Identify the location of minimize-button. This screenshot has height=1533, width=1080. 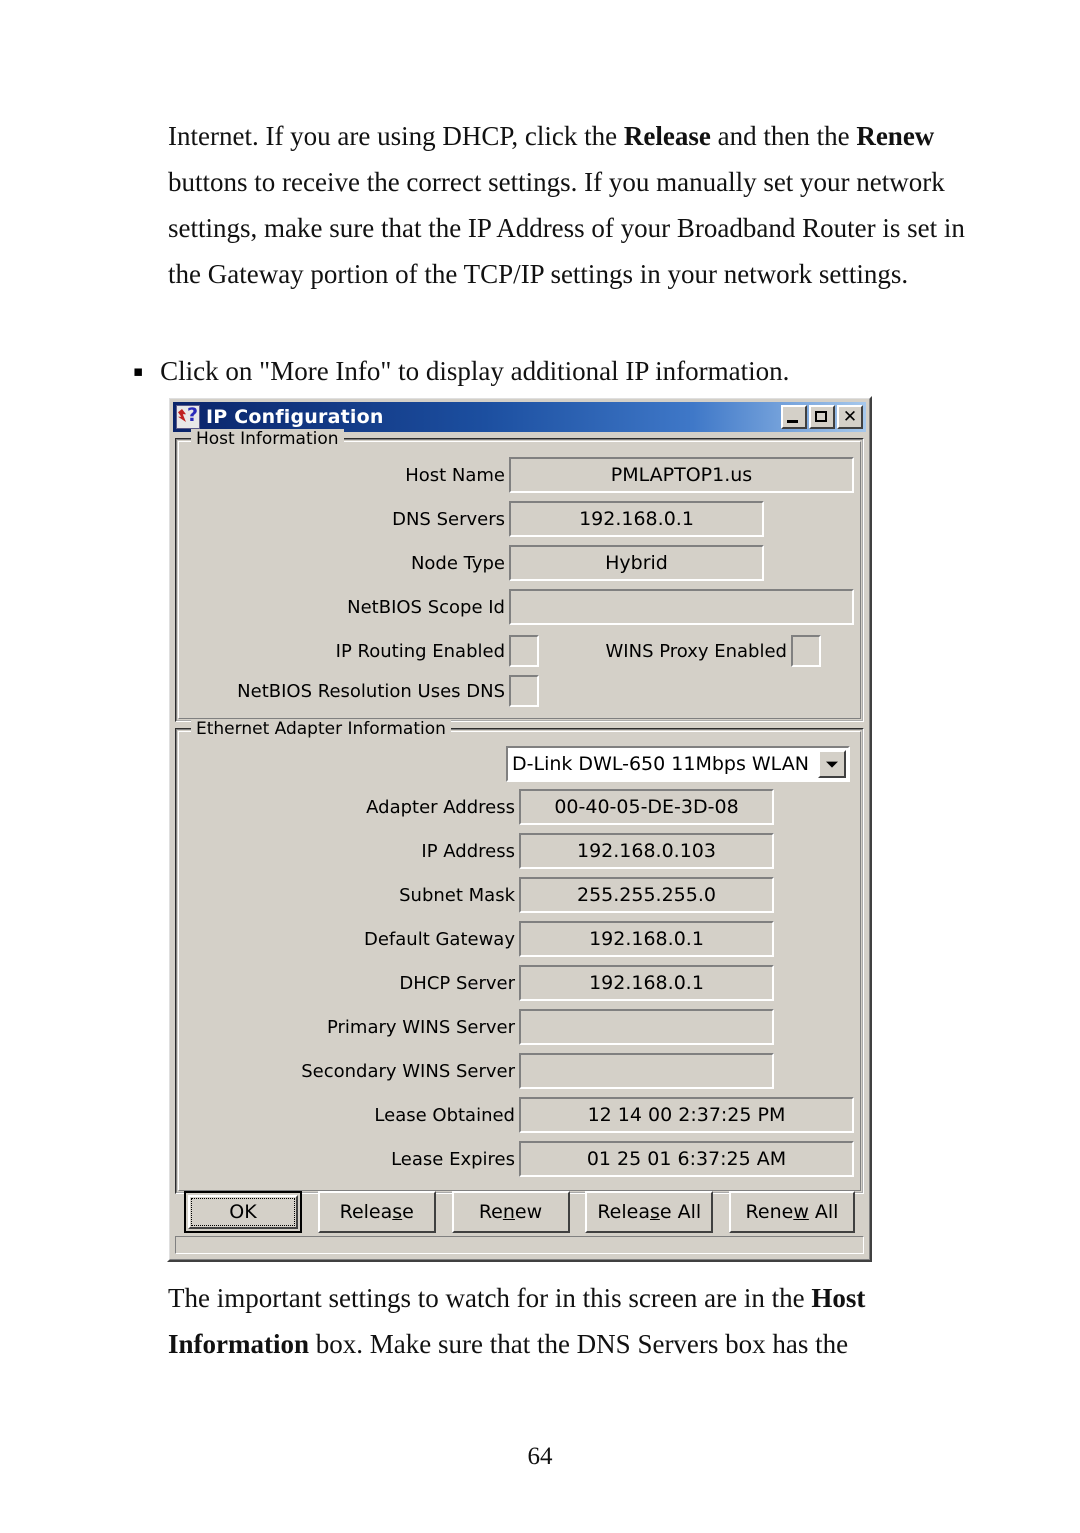
(794, 417).